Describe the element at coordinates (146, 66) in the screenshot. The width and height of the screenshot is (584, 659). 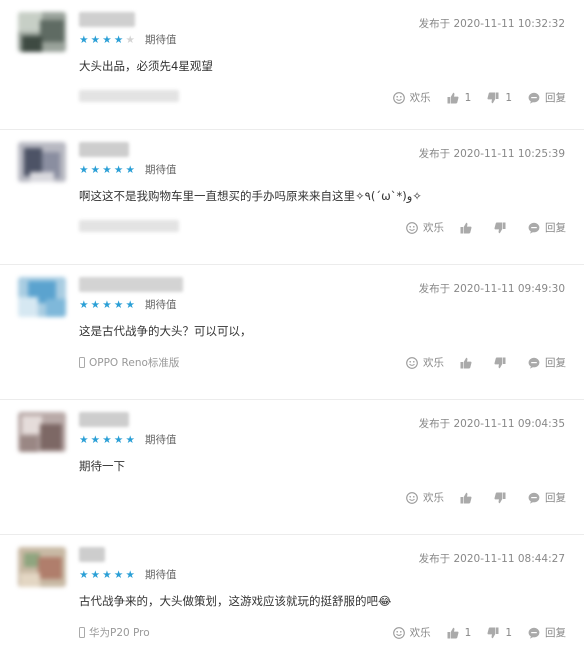
I see `review-content: 大头出品，必须先4星观望` at that location.